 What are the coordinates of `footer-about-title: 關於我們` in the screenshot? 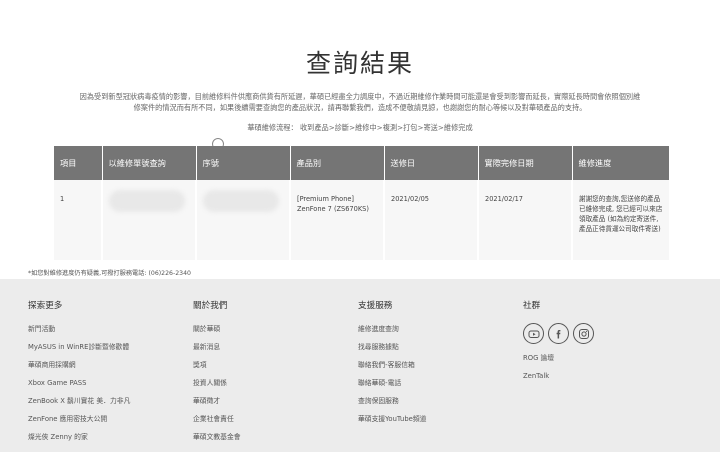 It's located at (210, 306).